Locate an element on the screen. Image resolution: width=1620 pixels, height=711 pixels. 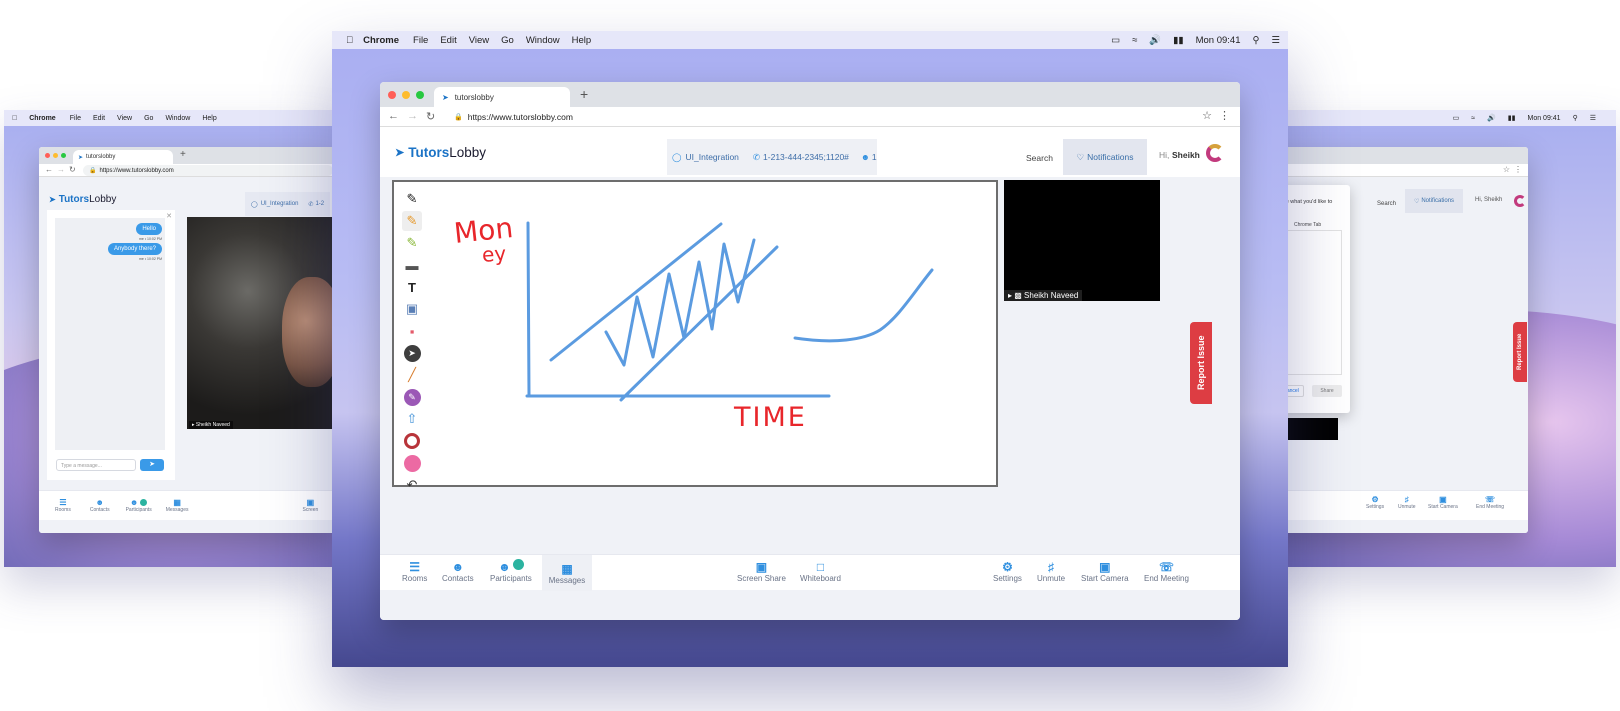
dialog-tab-chrome: Chrome Tab is located at coordinates (1307, 225).